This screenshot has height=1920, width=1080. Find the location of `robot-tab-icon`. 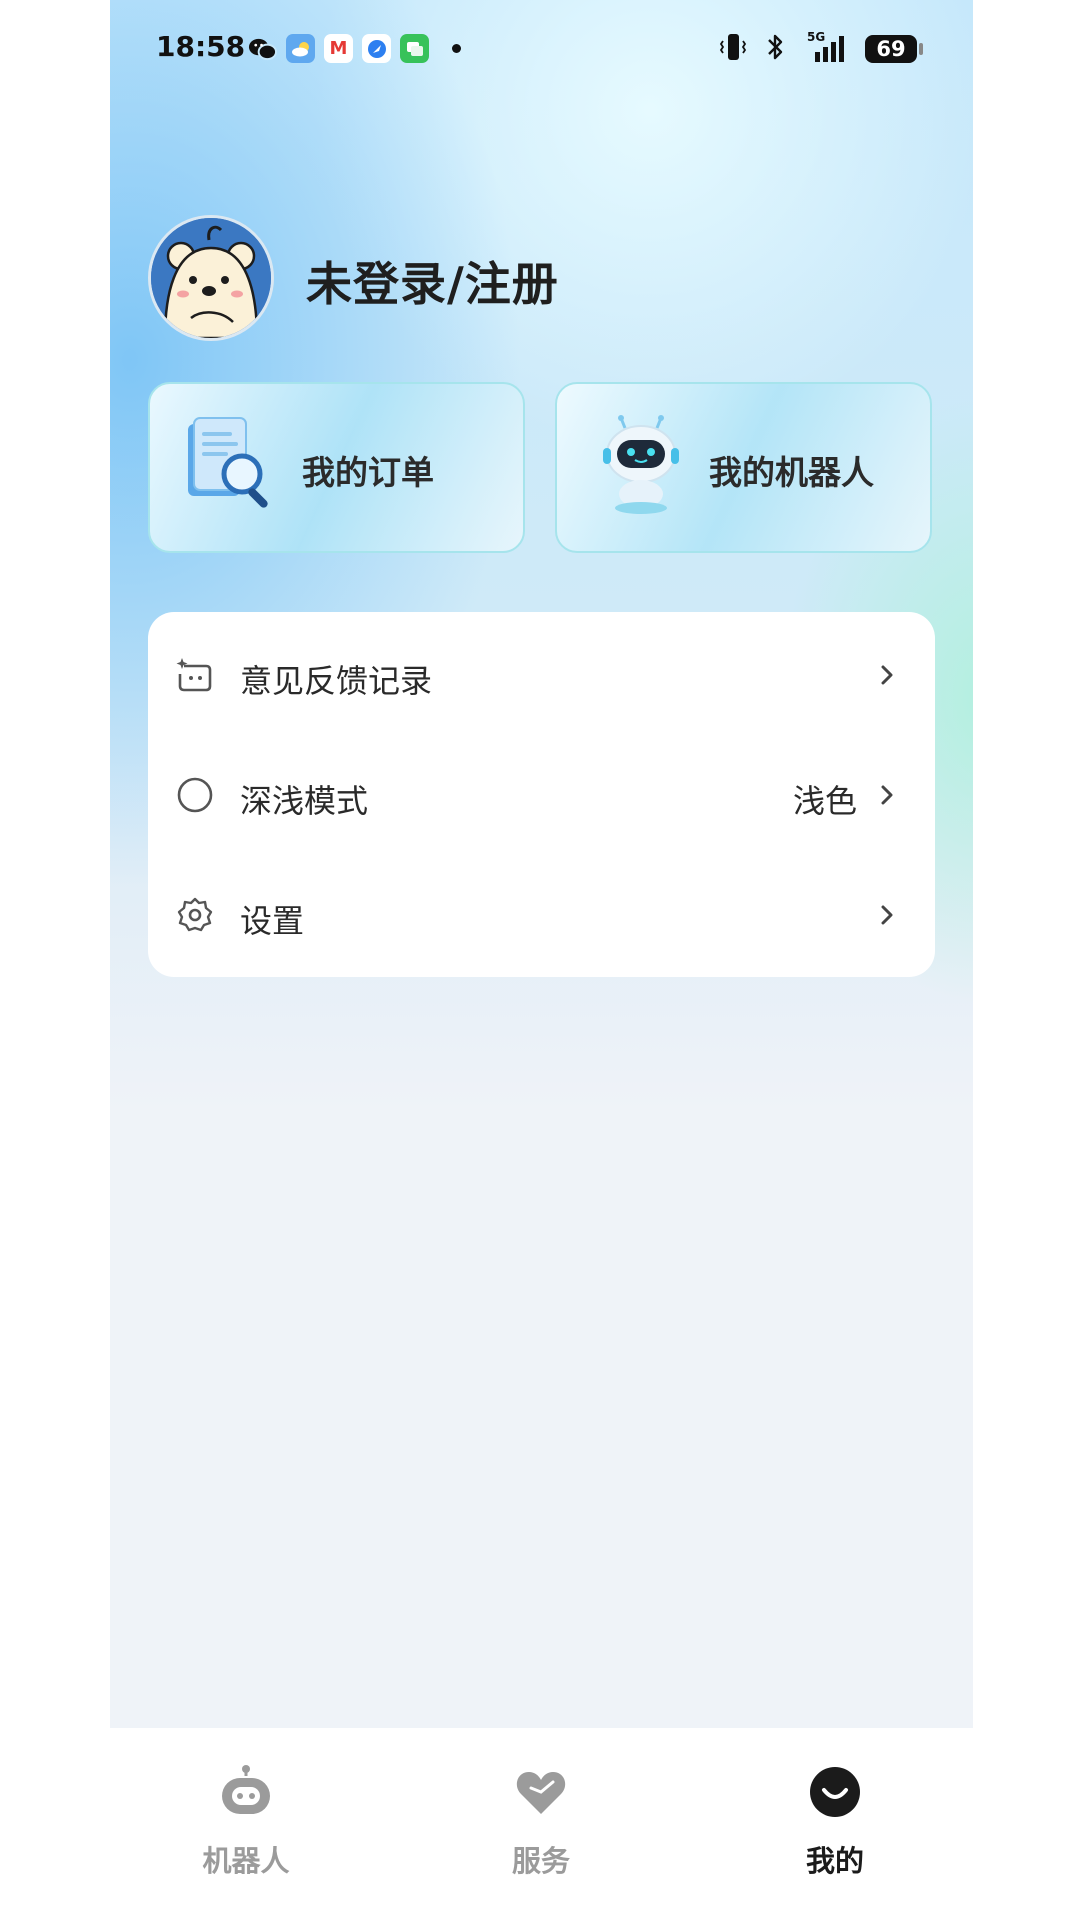

robot-tab-icon is located at coordinates (246, 1789).